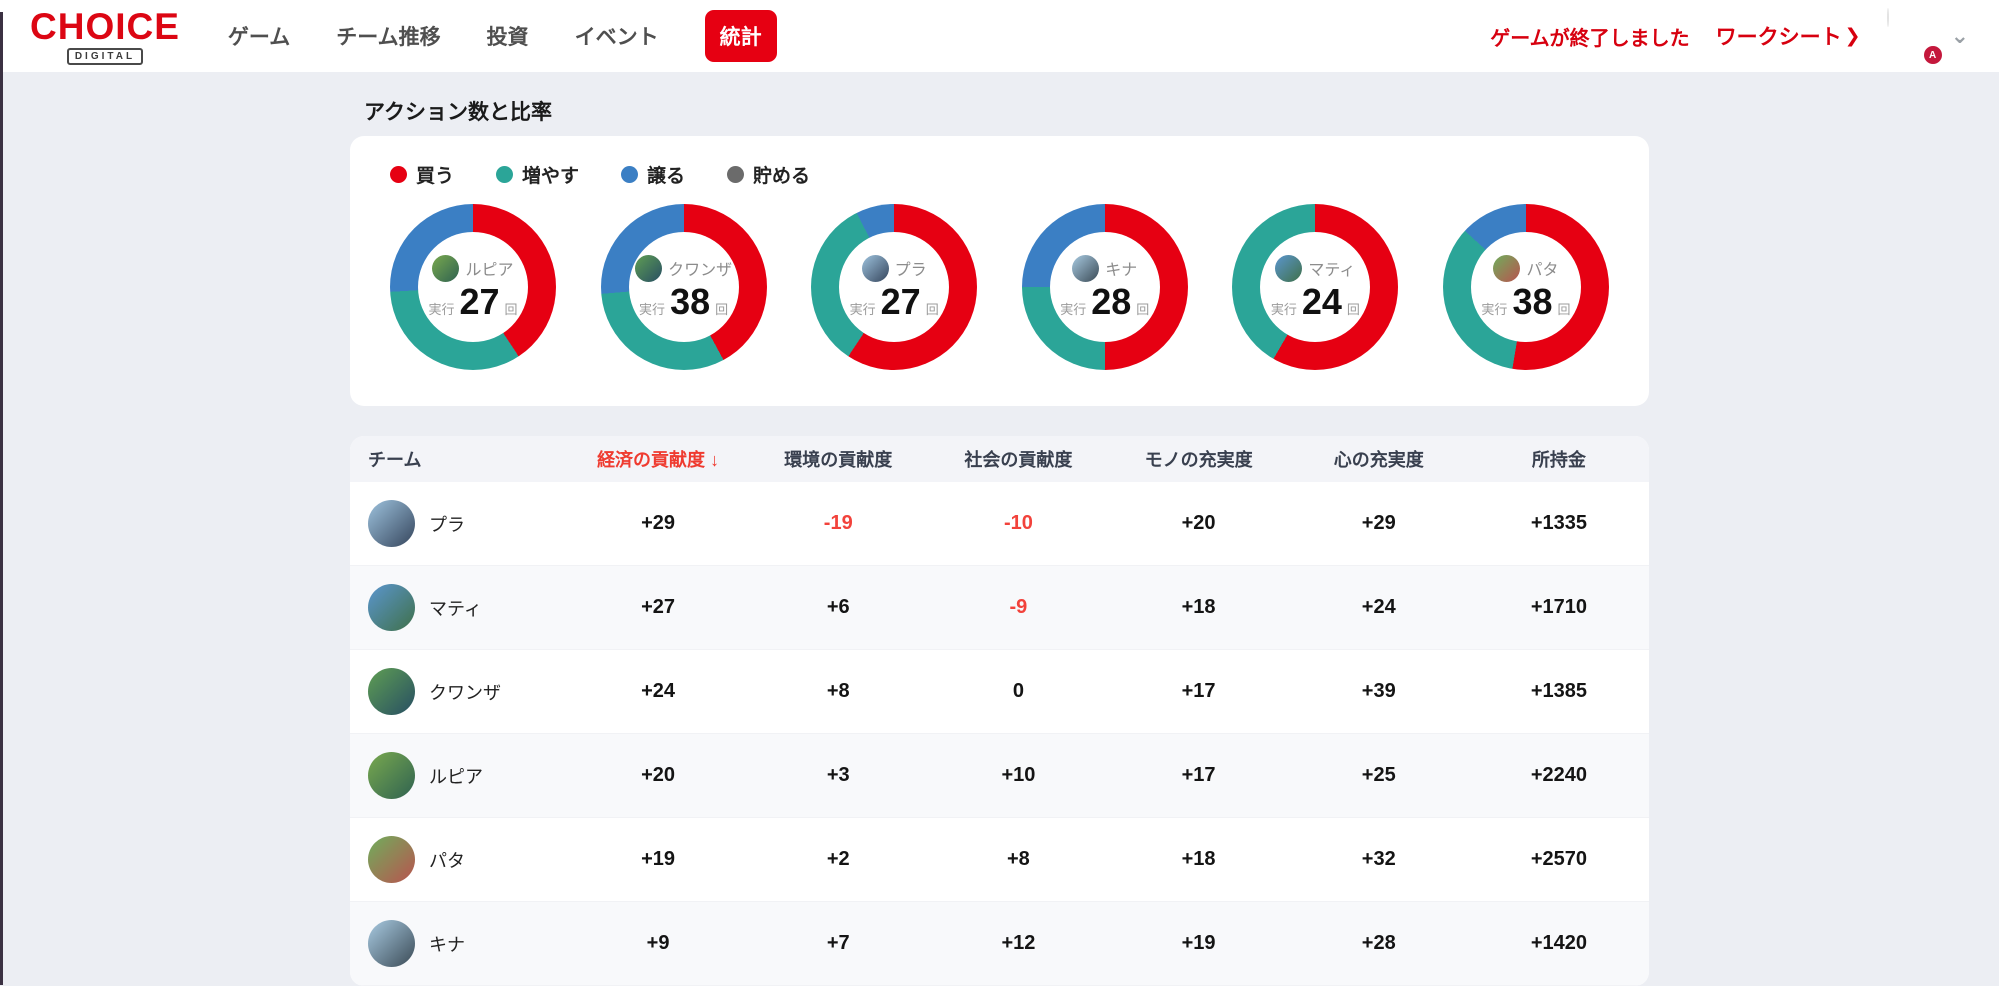  What do you see at coordinates (459, 859) in the screenshot?
I see `team-cell: パタ` at bounding box center [459, 859].